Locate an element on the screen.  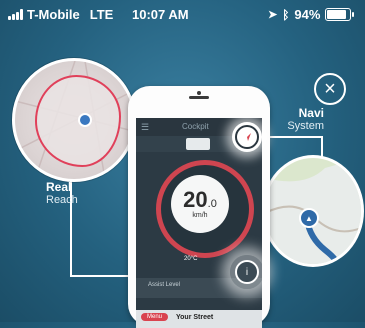
clock-label: 10:07 AM is located at coordinates (160, 14).